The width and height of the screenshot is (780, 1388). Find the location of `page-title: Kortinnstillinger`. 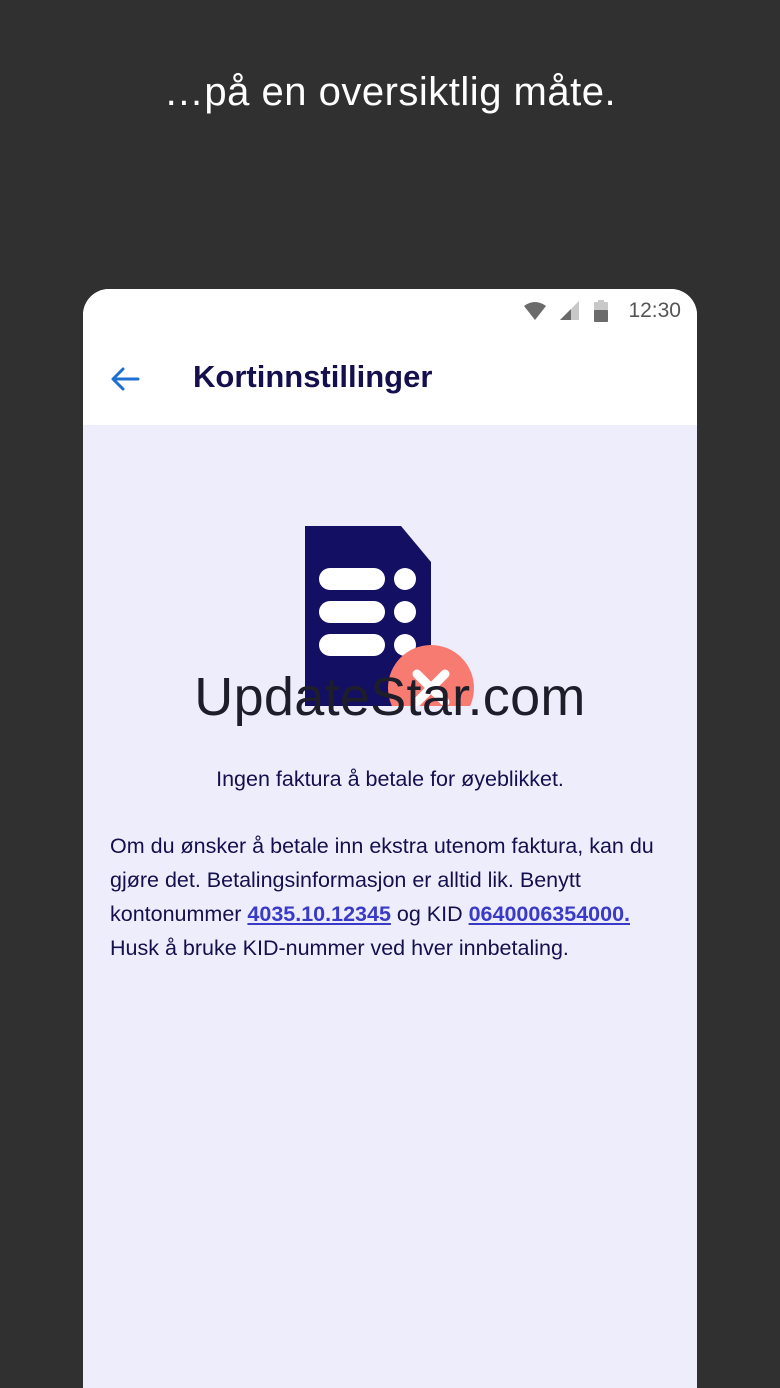

page-title: Kortinnstillinger is located at coordinates (313, 376).